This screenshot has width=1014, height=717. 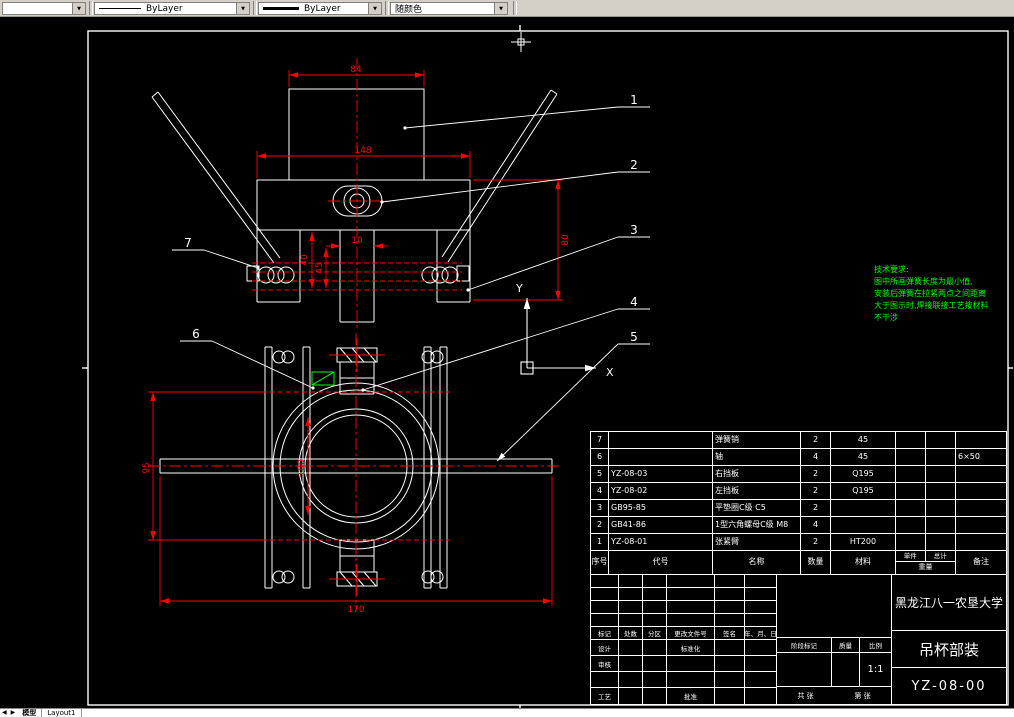 I want to click on plotstyle-combo: 随颜色 ▼, so click(x=449, y=8).